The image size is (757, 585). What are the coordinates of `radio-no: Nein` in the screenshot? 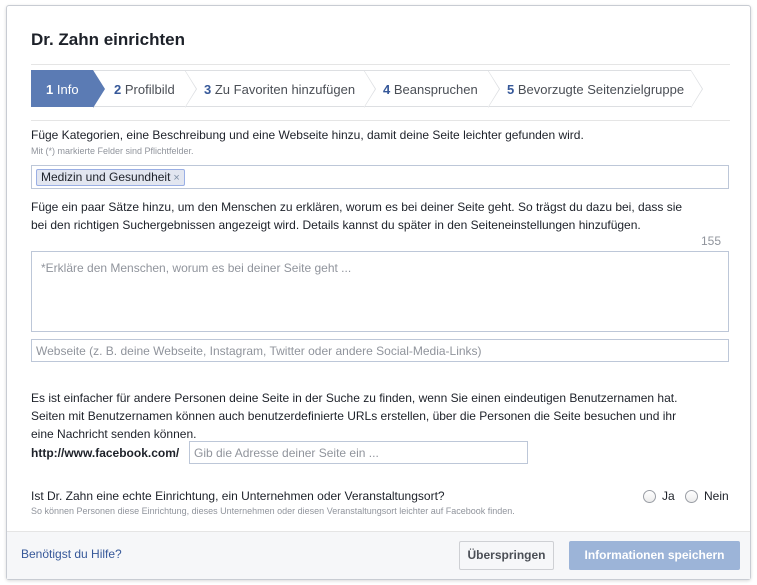 It's located at (707, 496).